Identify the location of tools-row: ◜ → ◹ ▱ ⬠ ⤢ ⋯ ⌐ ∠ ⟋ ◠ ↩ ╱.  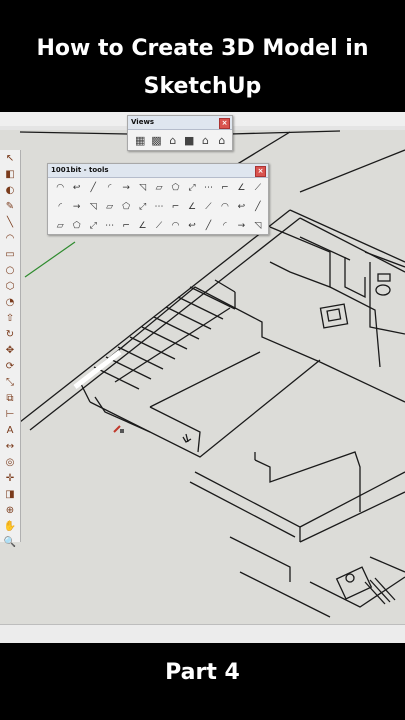
(158, 206).